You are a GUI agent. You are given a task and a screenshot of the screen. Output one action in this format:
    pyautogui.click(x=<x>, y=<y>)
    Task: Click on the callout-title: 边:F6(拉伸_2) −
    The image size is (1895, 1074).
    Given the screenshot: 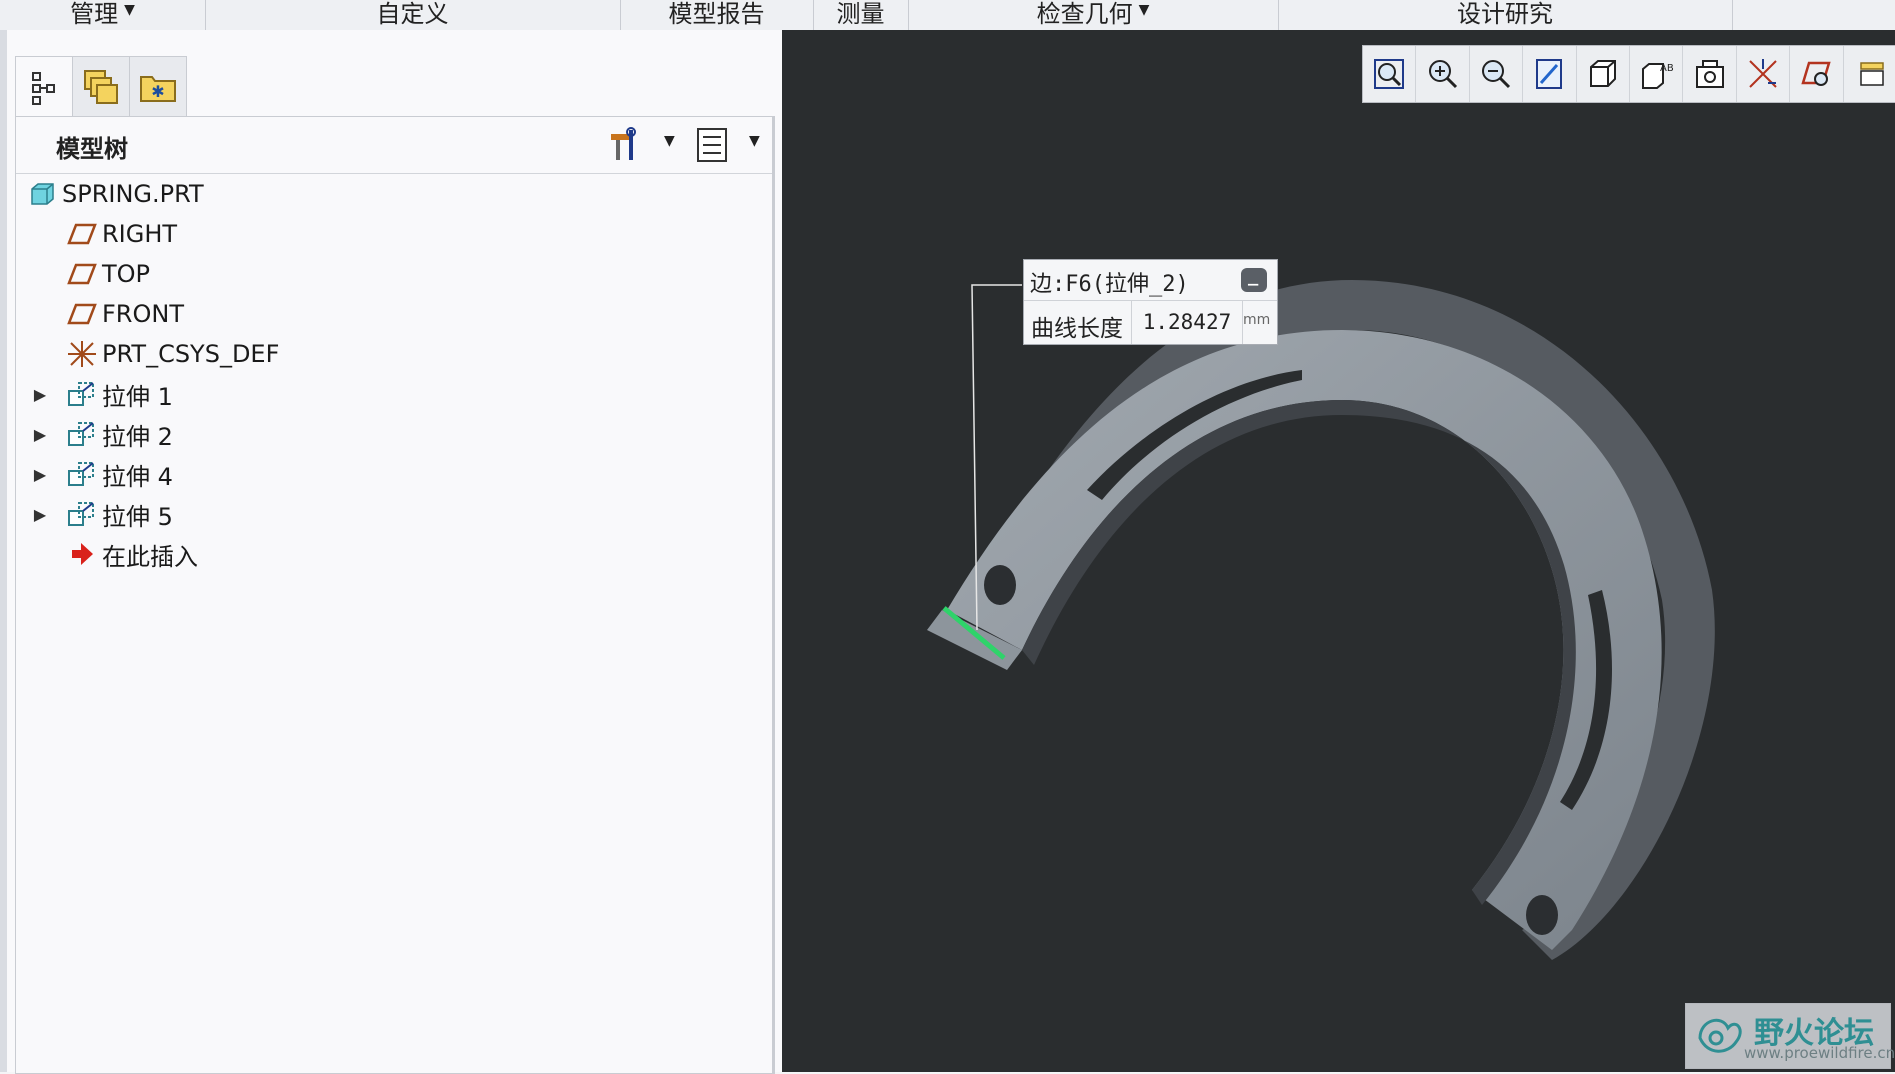 What is the action you would take?
    pyautogui.click(x=1150, y=280)
    